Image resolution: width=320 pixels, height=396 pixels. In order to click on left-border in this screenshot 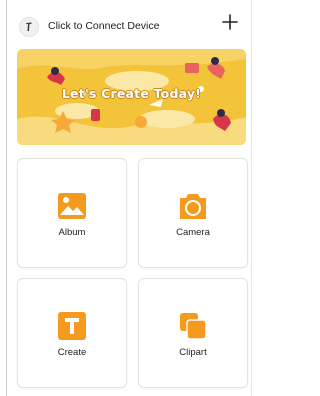, I will do `click(6, 198)`.